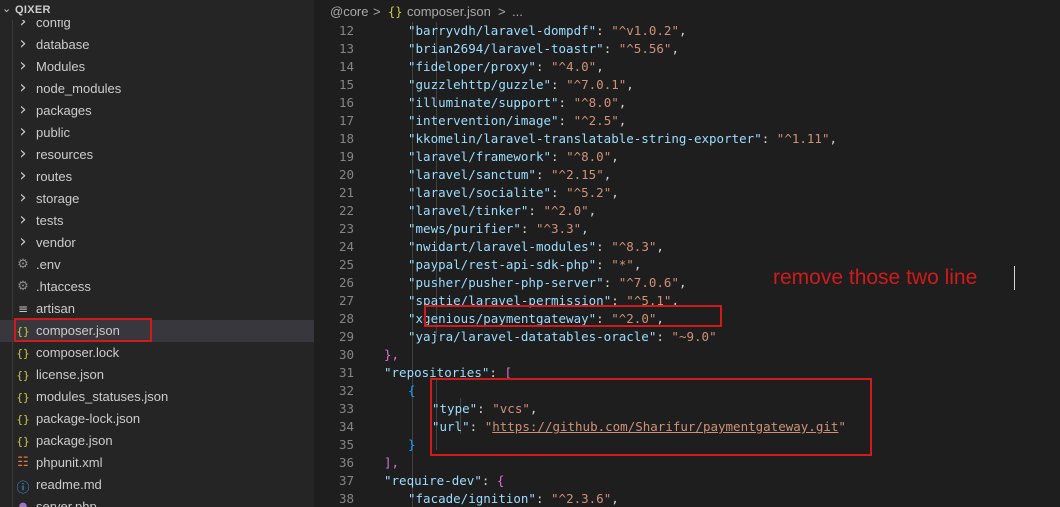 Image resolution: width=1060 pixels, height=507 pixels. Describe the element at coordinates (23, 488) in the screenshot. I see `info-icon: ⓘ` at that location.